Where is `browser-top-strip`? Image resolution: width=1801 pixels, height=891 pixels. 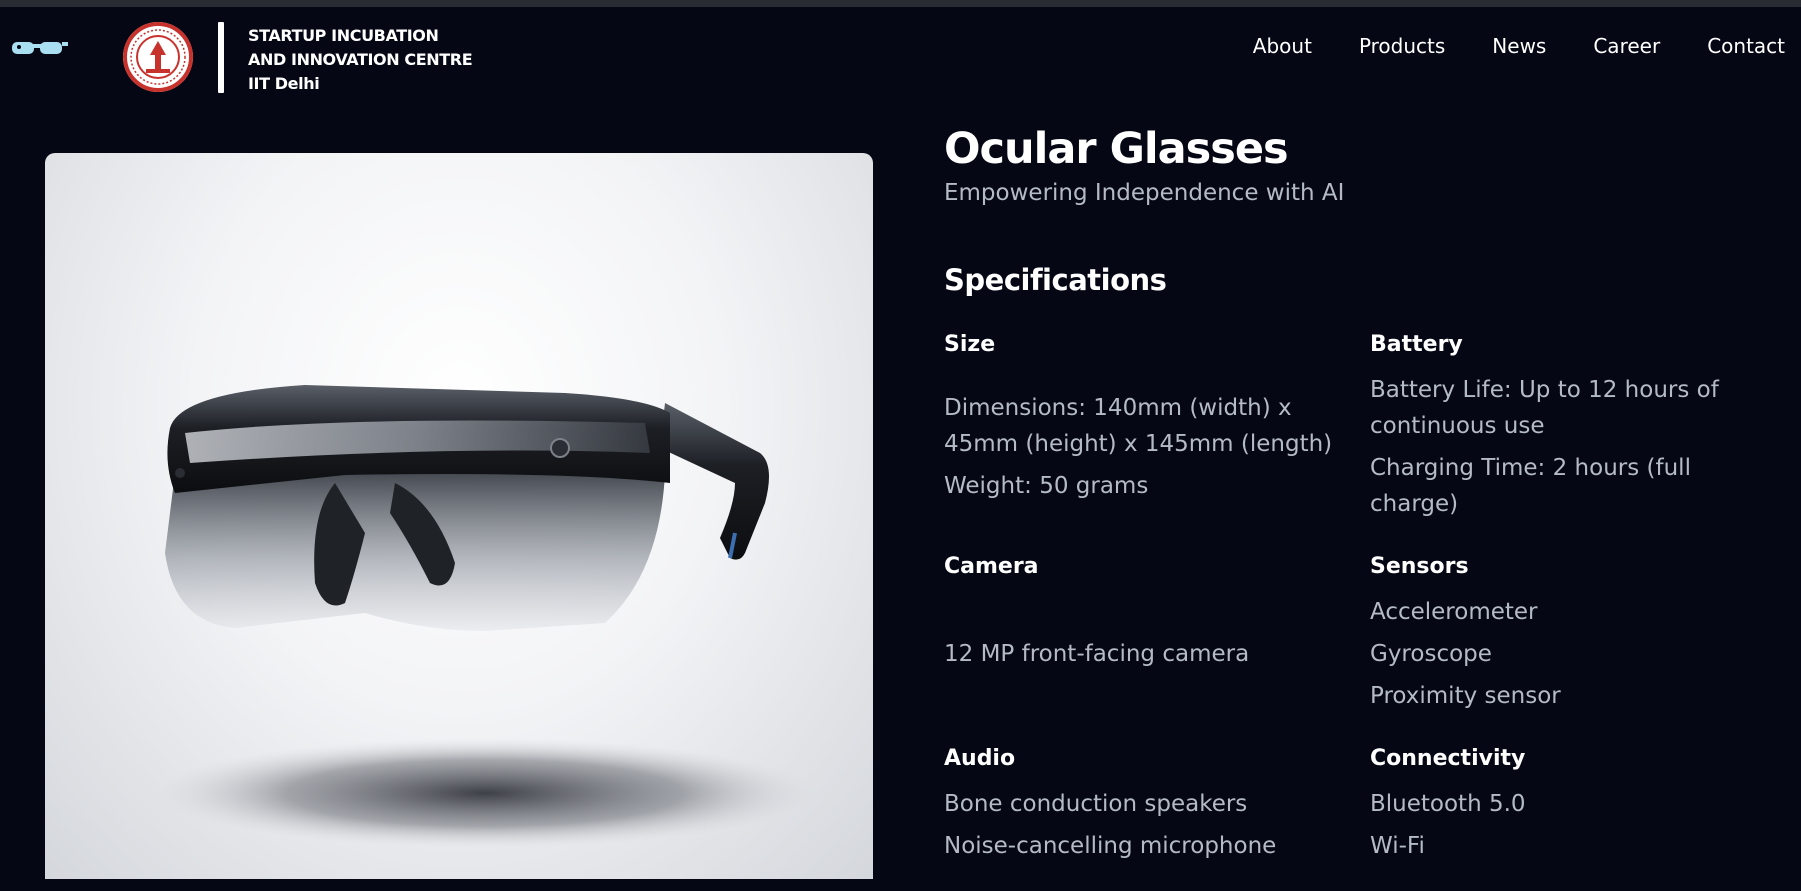
browser-top-strip is located at coordinates (900, 3).